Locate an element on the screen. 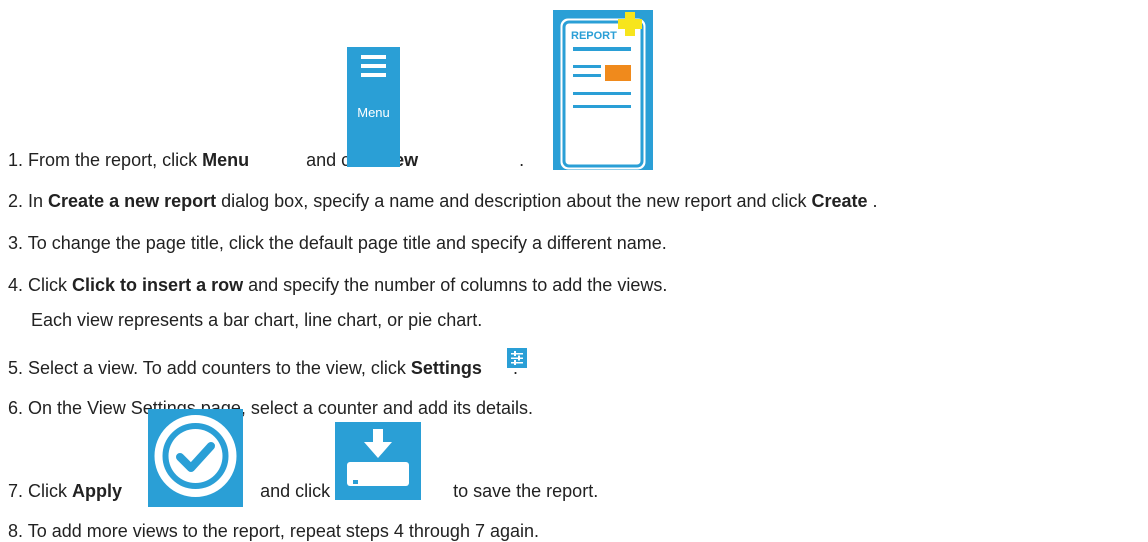 The width and height of the screenshot is (1148, 542). step-text: In is located at coordinates (38, 201).